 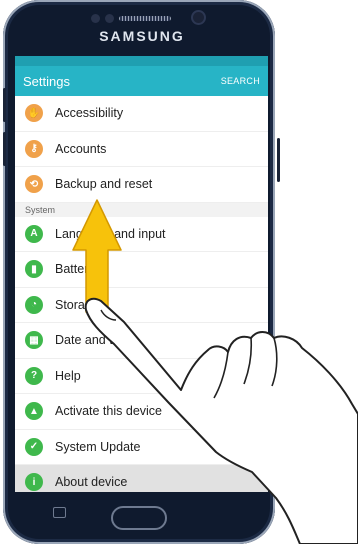 What do you see at coordinates (68, 375) in the screenshot?
I see `settings-item-label: Help` at bounding box center [68, 375].